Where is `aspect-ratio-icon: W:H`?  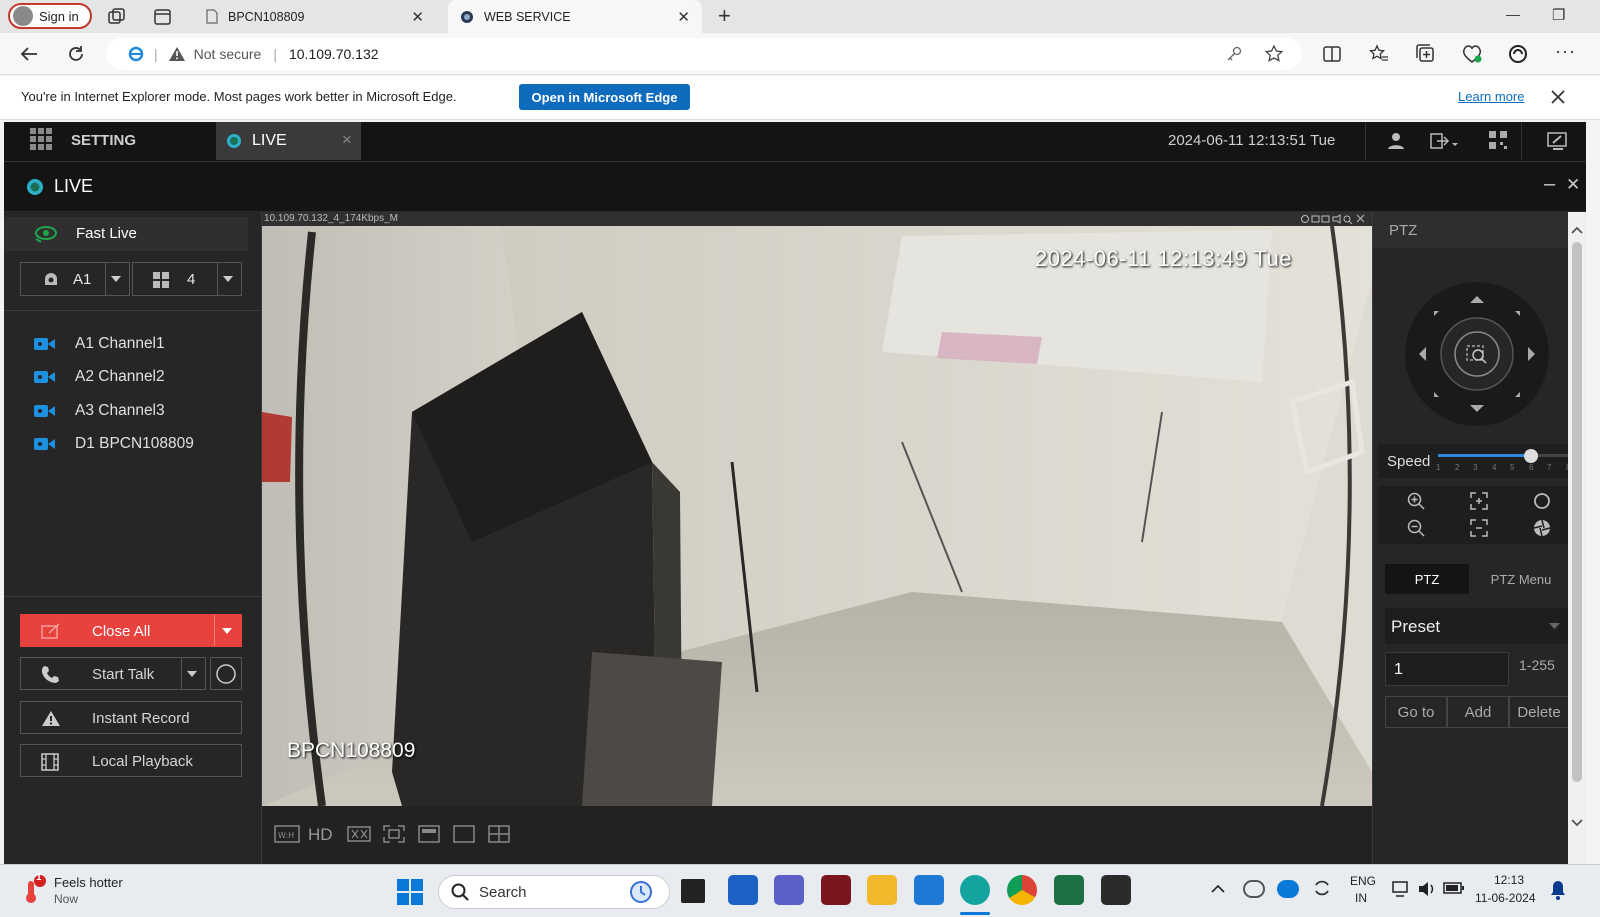
aspect-ratio-icon: W:H is located at coordinates (287, 834).